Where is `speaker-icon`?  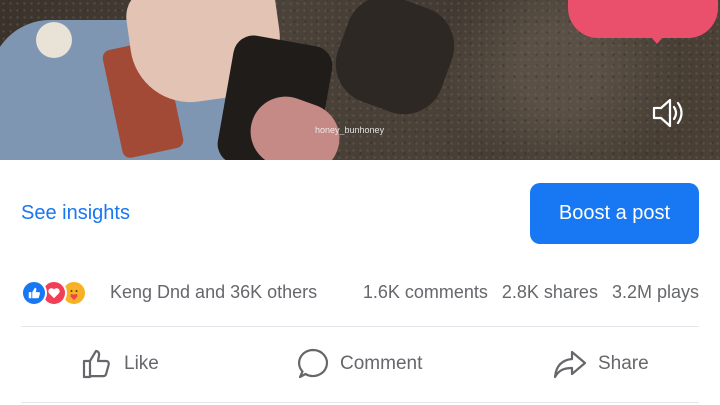
speaker-icon is located at coordinates (667, 113).